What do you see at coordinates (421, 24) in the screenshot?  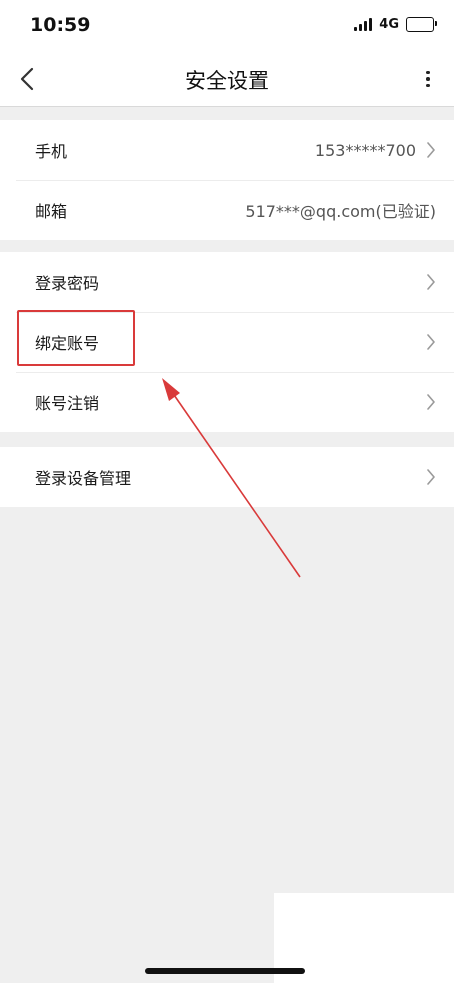 I see `battery-icon` at bounding box center [421, 24].